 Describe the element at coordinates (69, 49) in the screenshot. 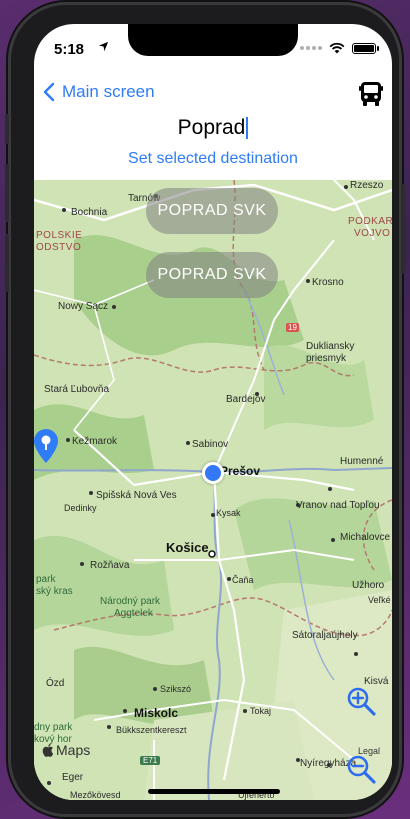

I see `status-time: 5:18` at that location.